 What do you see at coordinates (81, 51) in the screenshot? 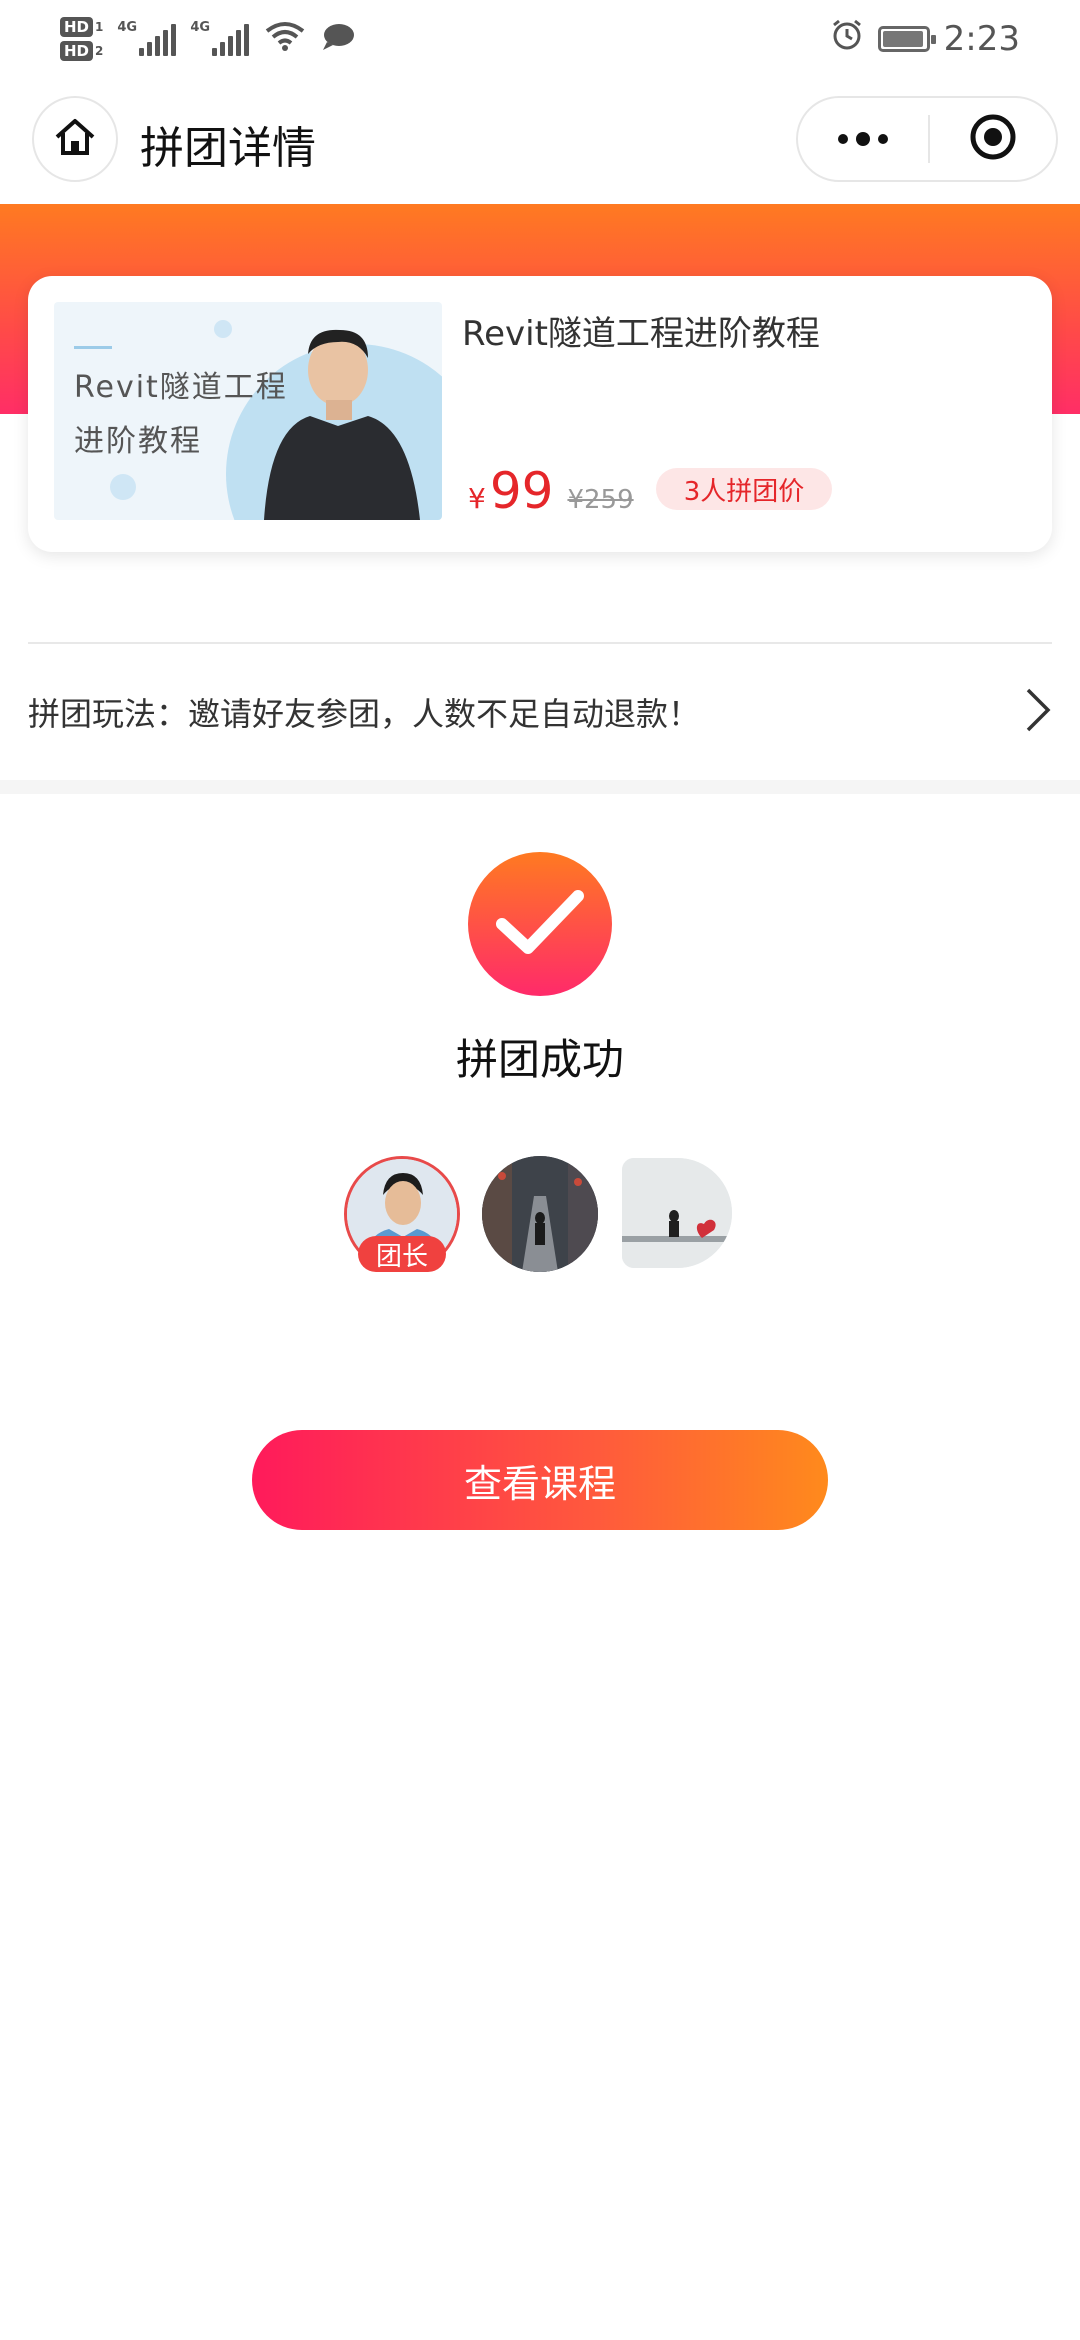
I see `hd2-icon: HD 2` at bounding box center [81, 51].